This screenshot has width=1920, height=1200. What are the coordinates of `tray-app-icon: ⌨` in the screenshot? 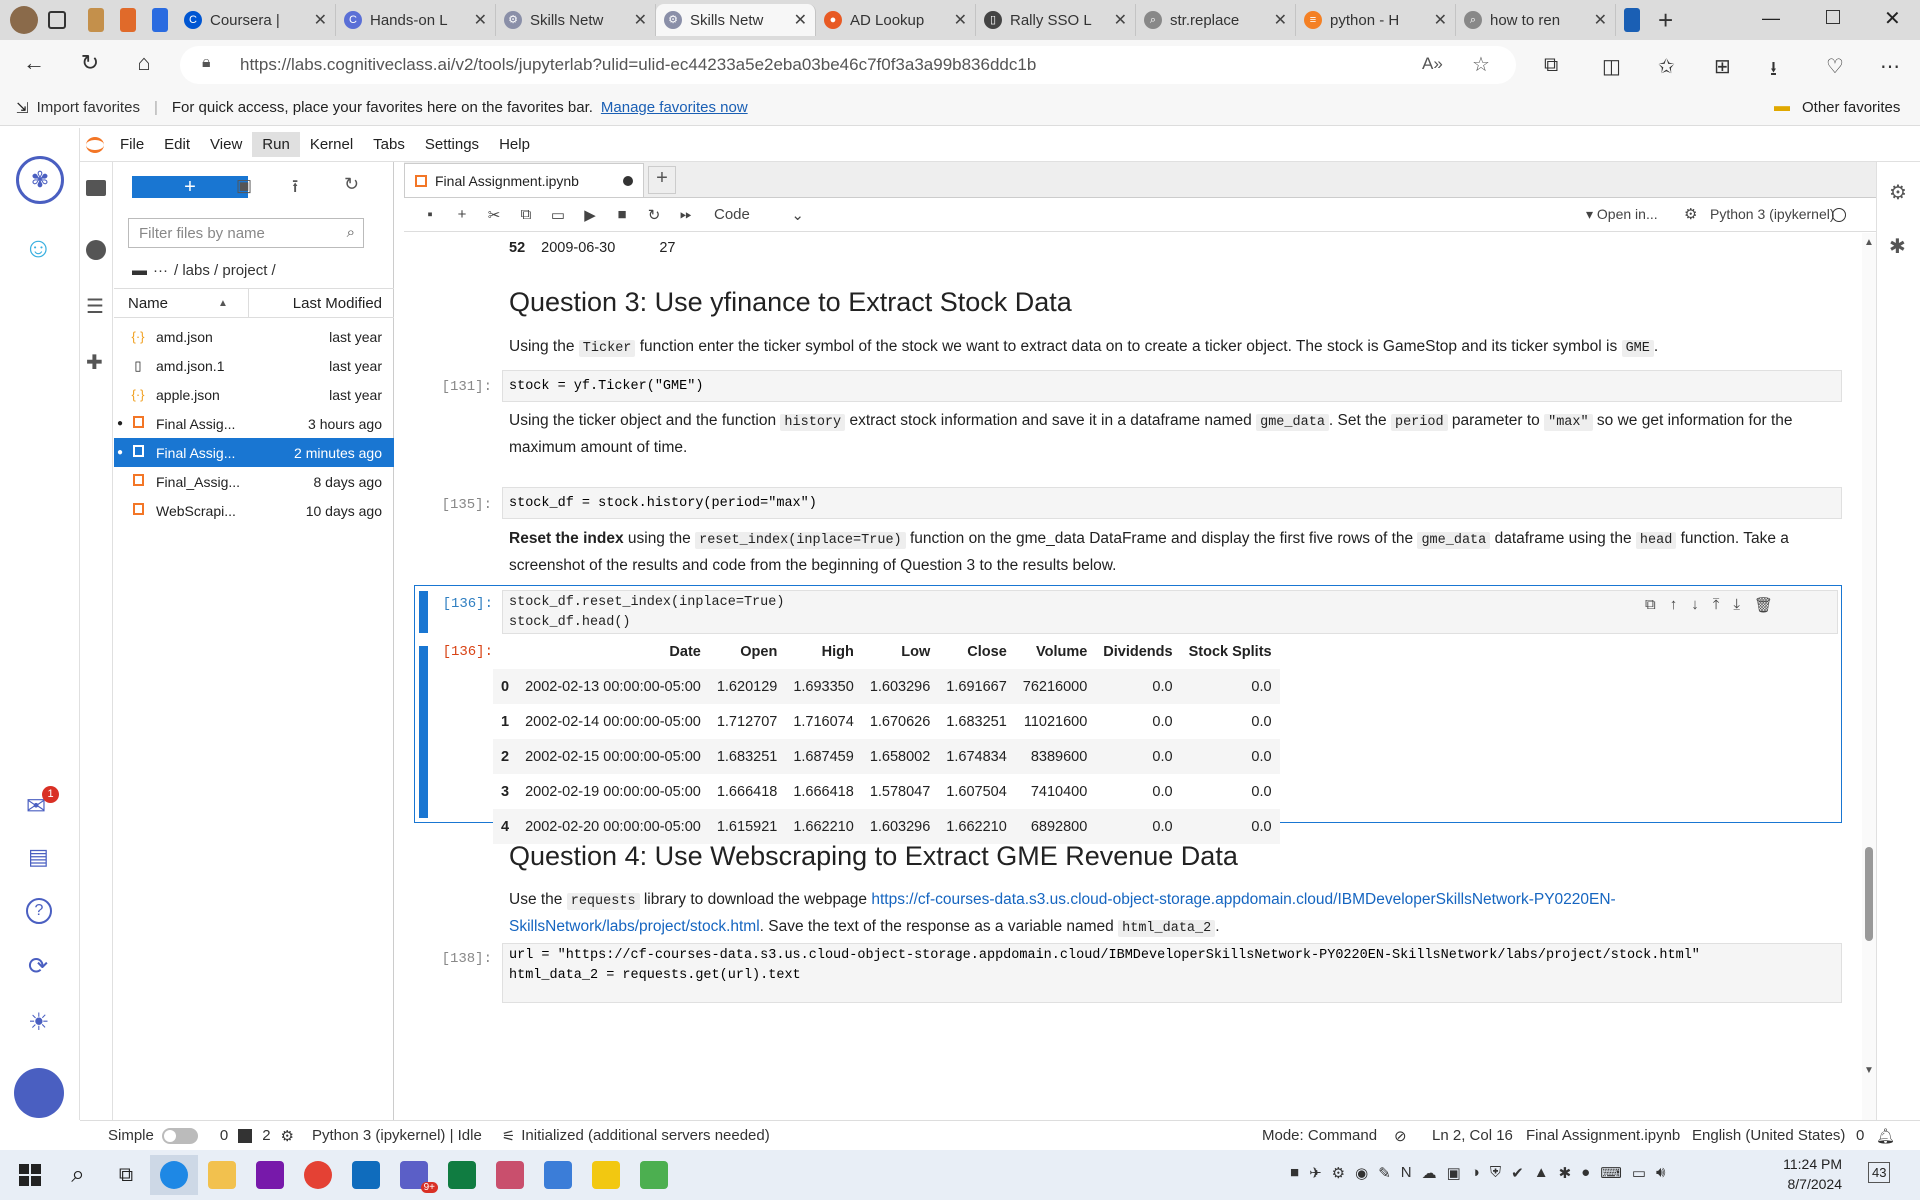 It's located at (1611, 1173).